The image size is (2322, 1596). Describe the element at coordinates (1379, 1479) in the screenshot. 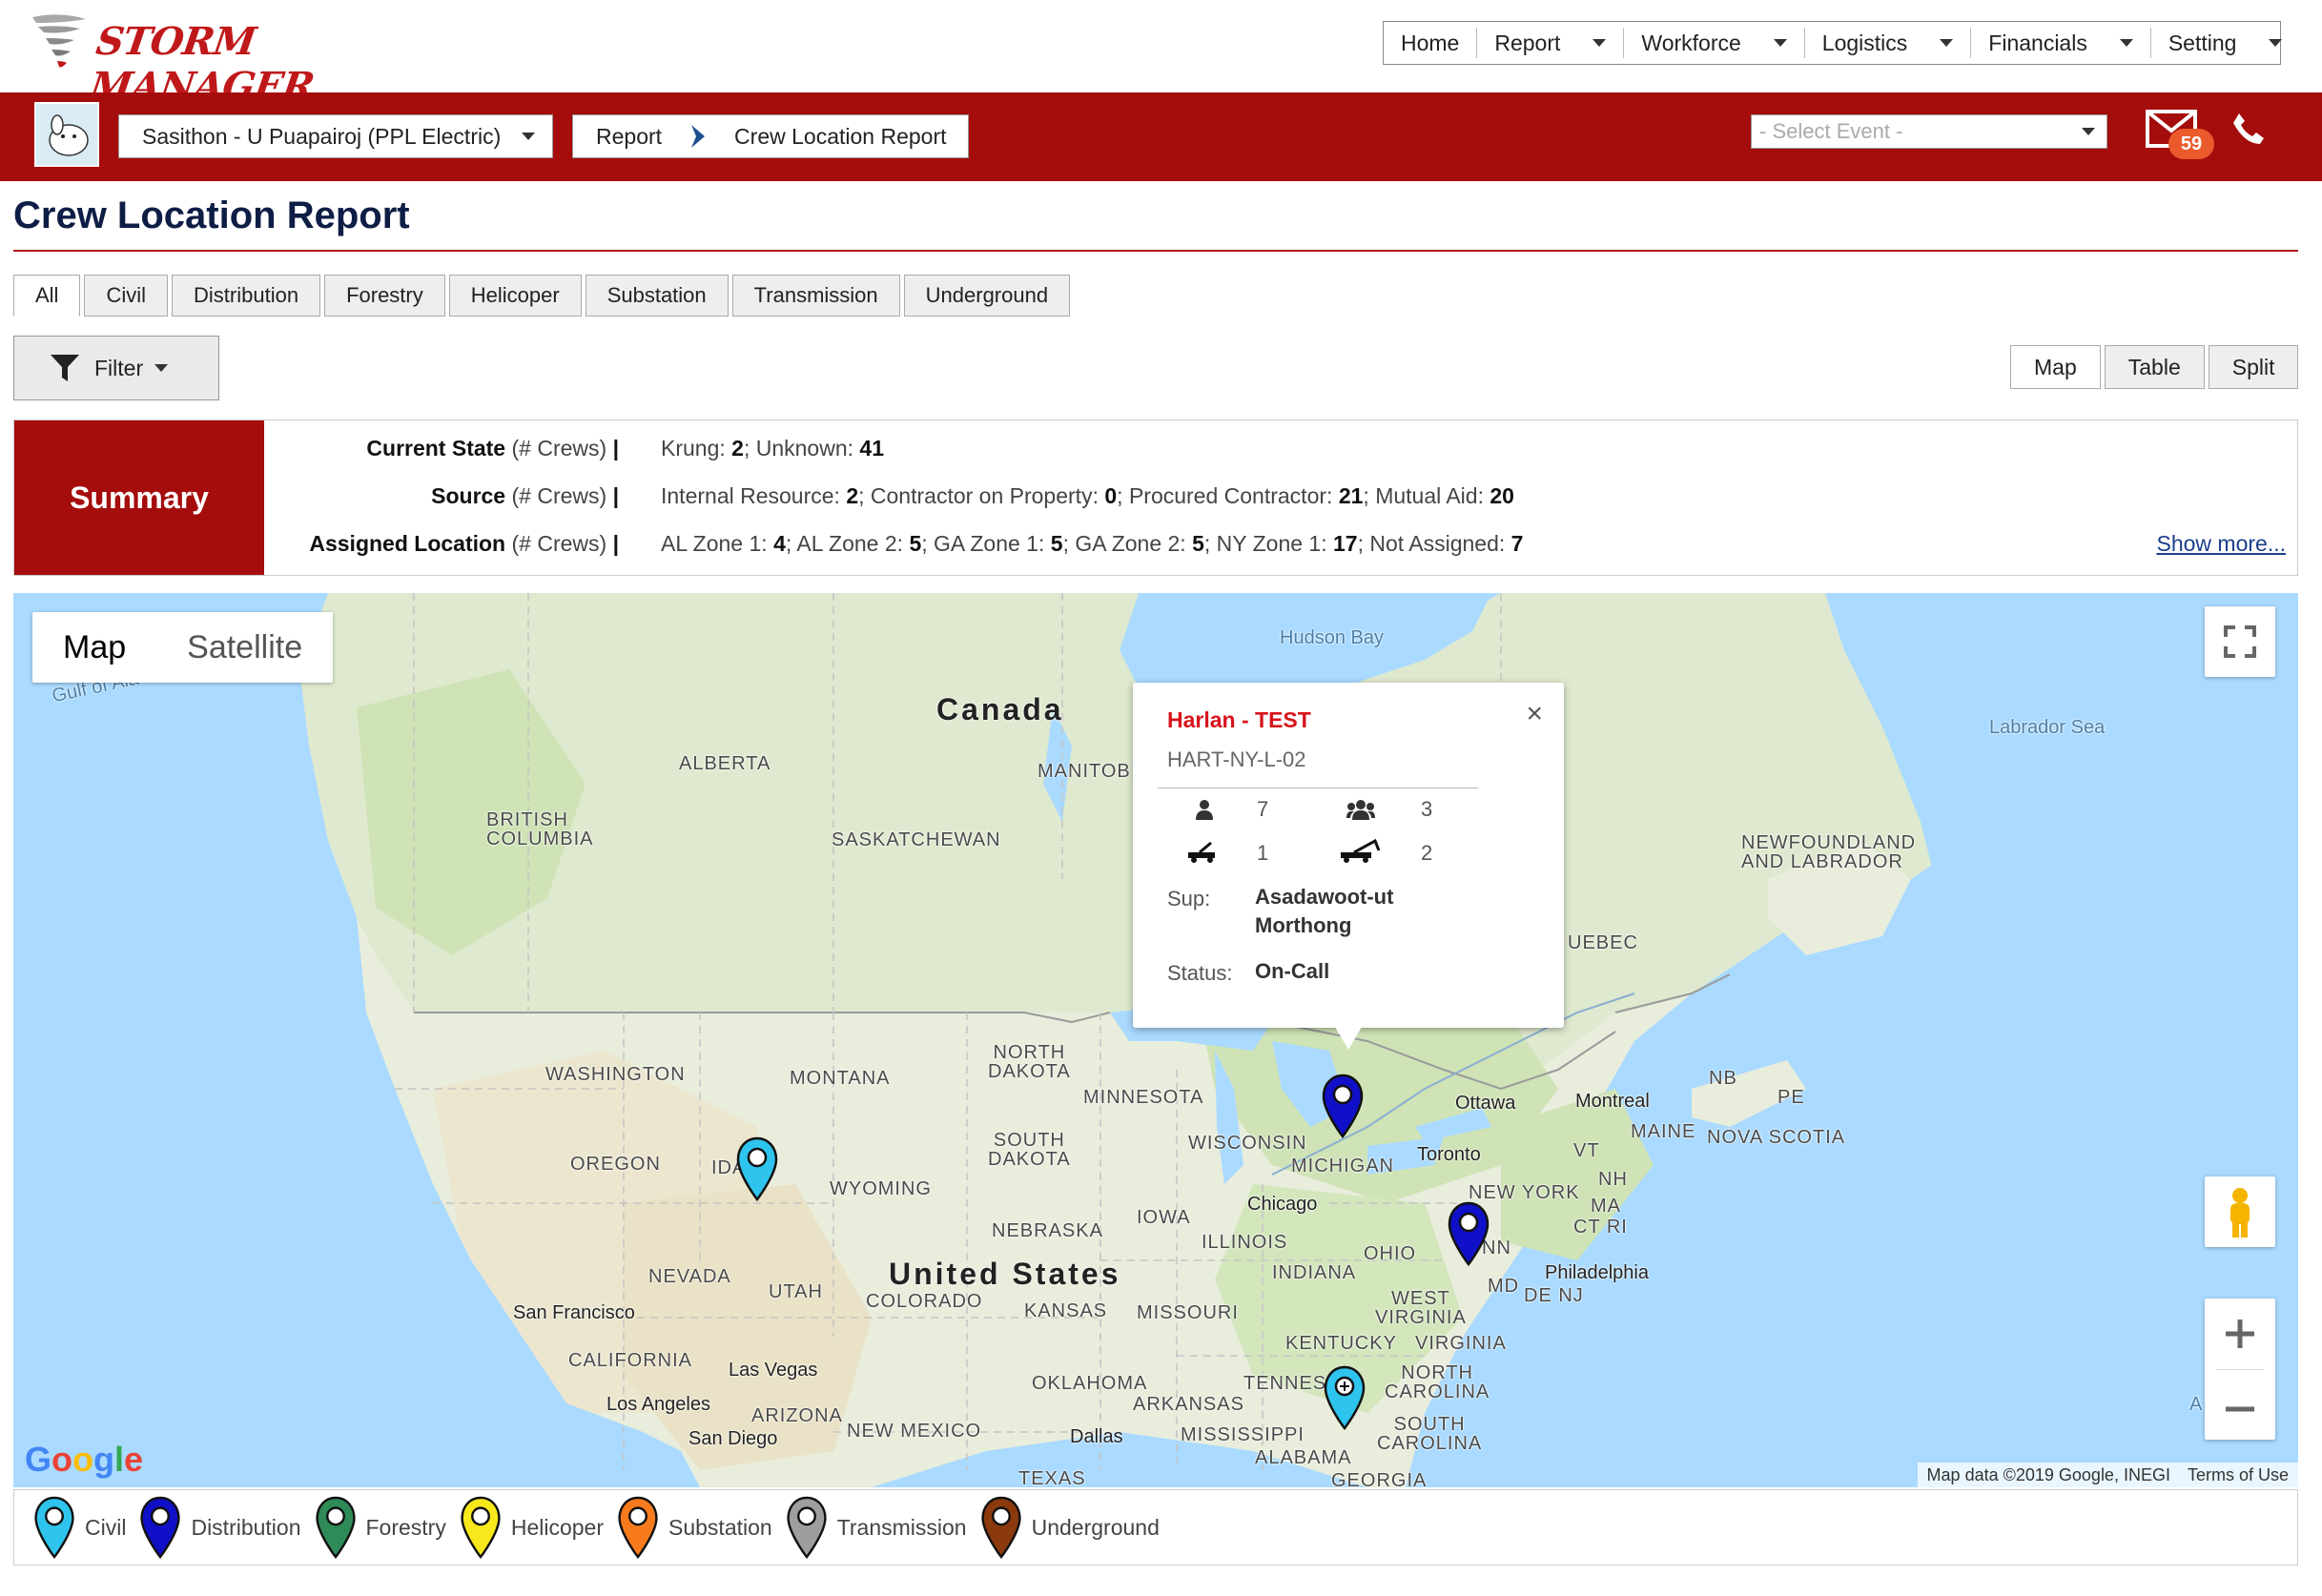

I see `map-label-georgia: GEORGIA` at that location.